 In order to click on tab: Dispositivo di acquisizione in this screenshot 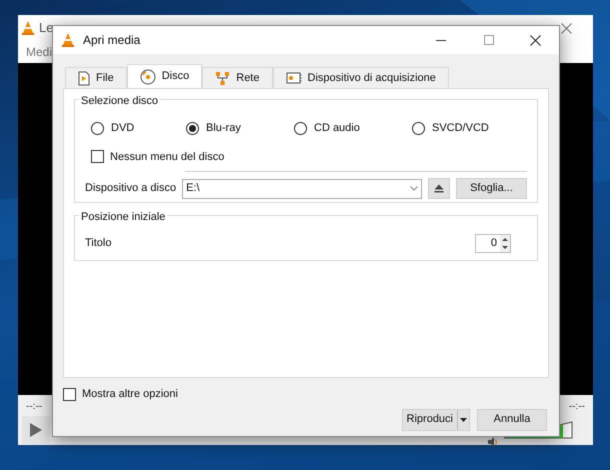, I will do `click(360, 77)`.